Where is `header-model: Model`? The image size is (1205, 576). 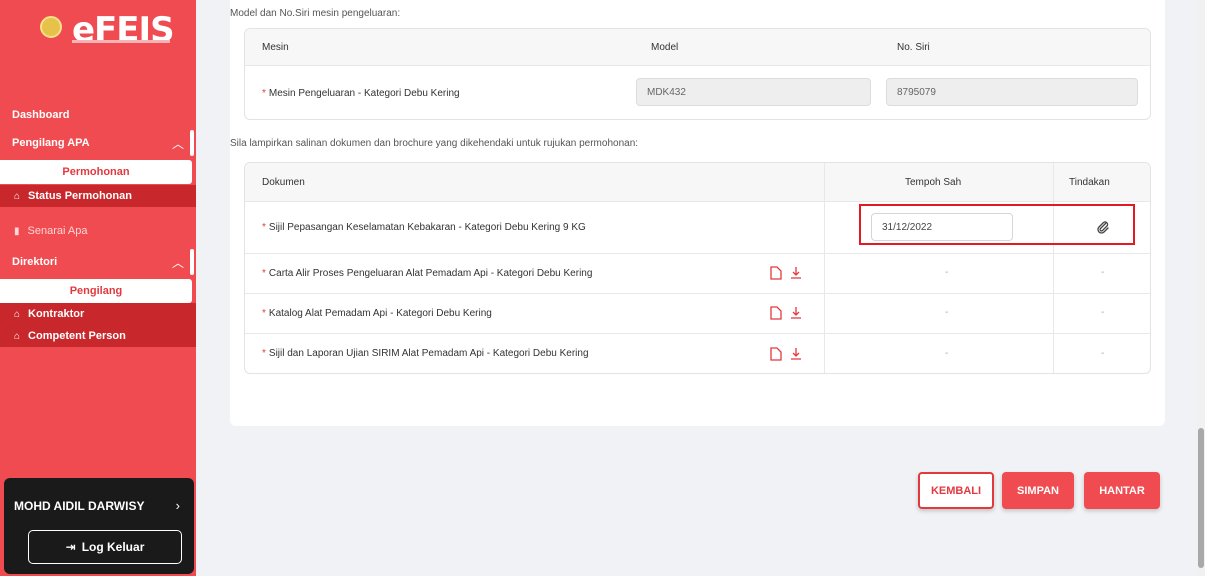 header-model: Model is located at coordinates (665, 47).